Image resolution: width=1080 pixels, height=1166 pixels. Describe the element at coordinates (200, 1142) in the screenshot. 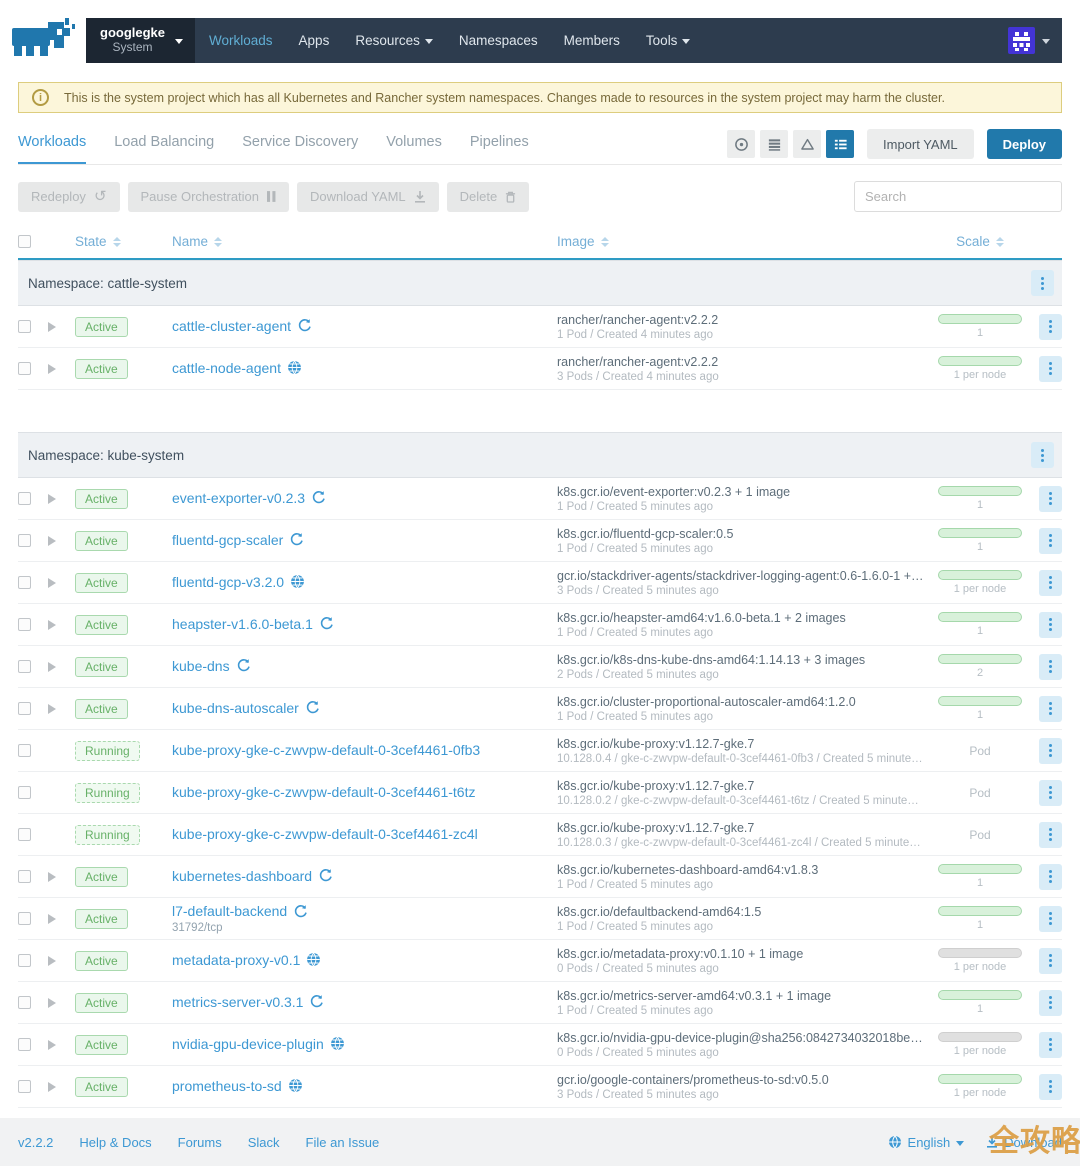

I see `footer-link-forums: Forums` at that location.